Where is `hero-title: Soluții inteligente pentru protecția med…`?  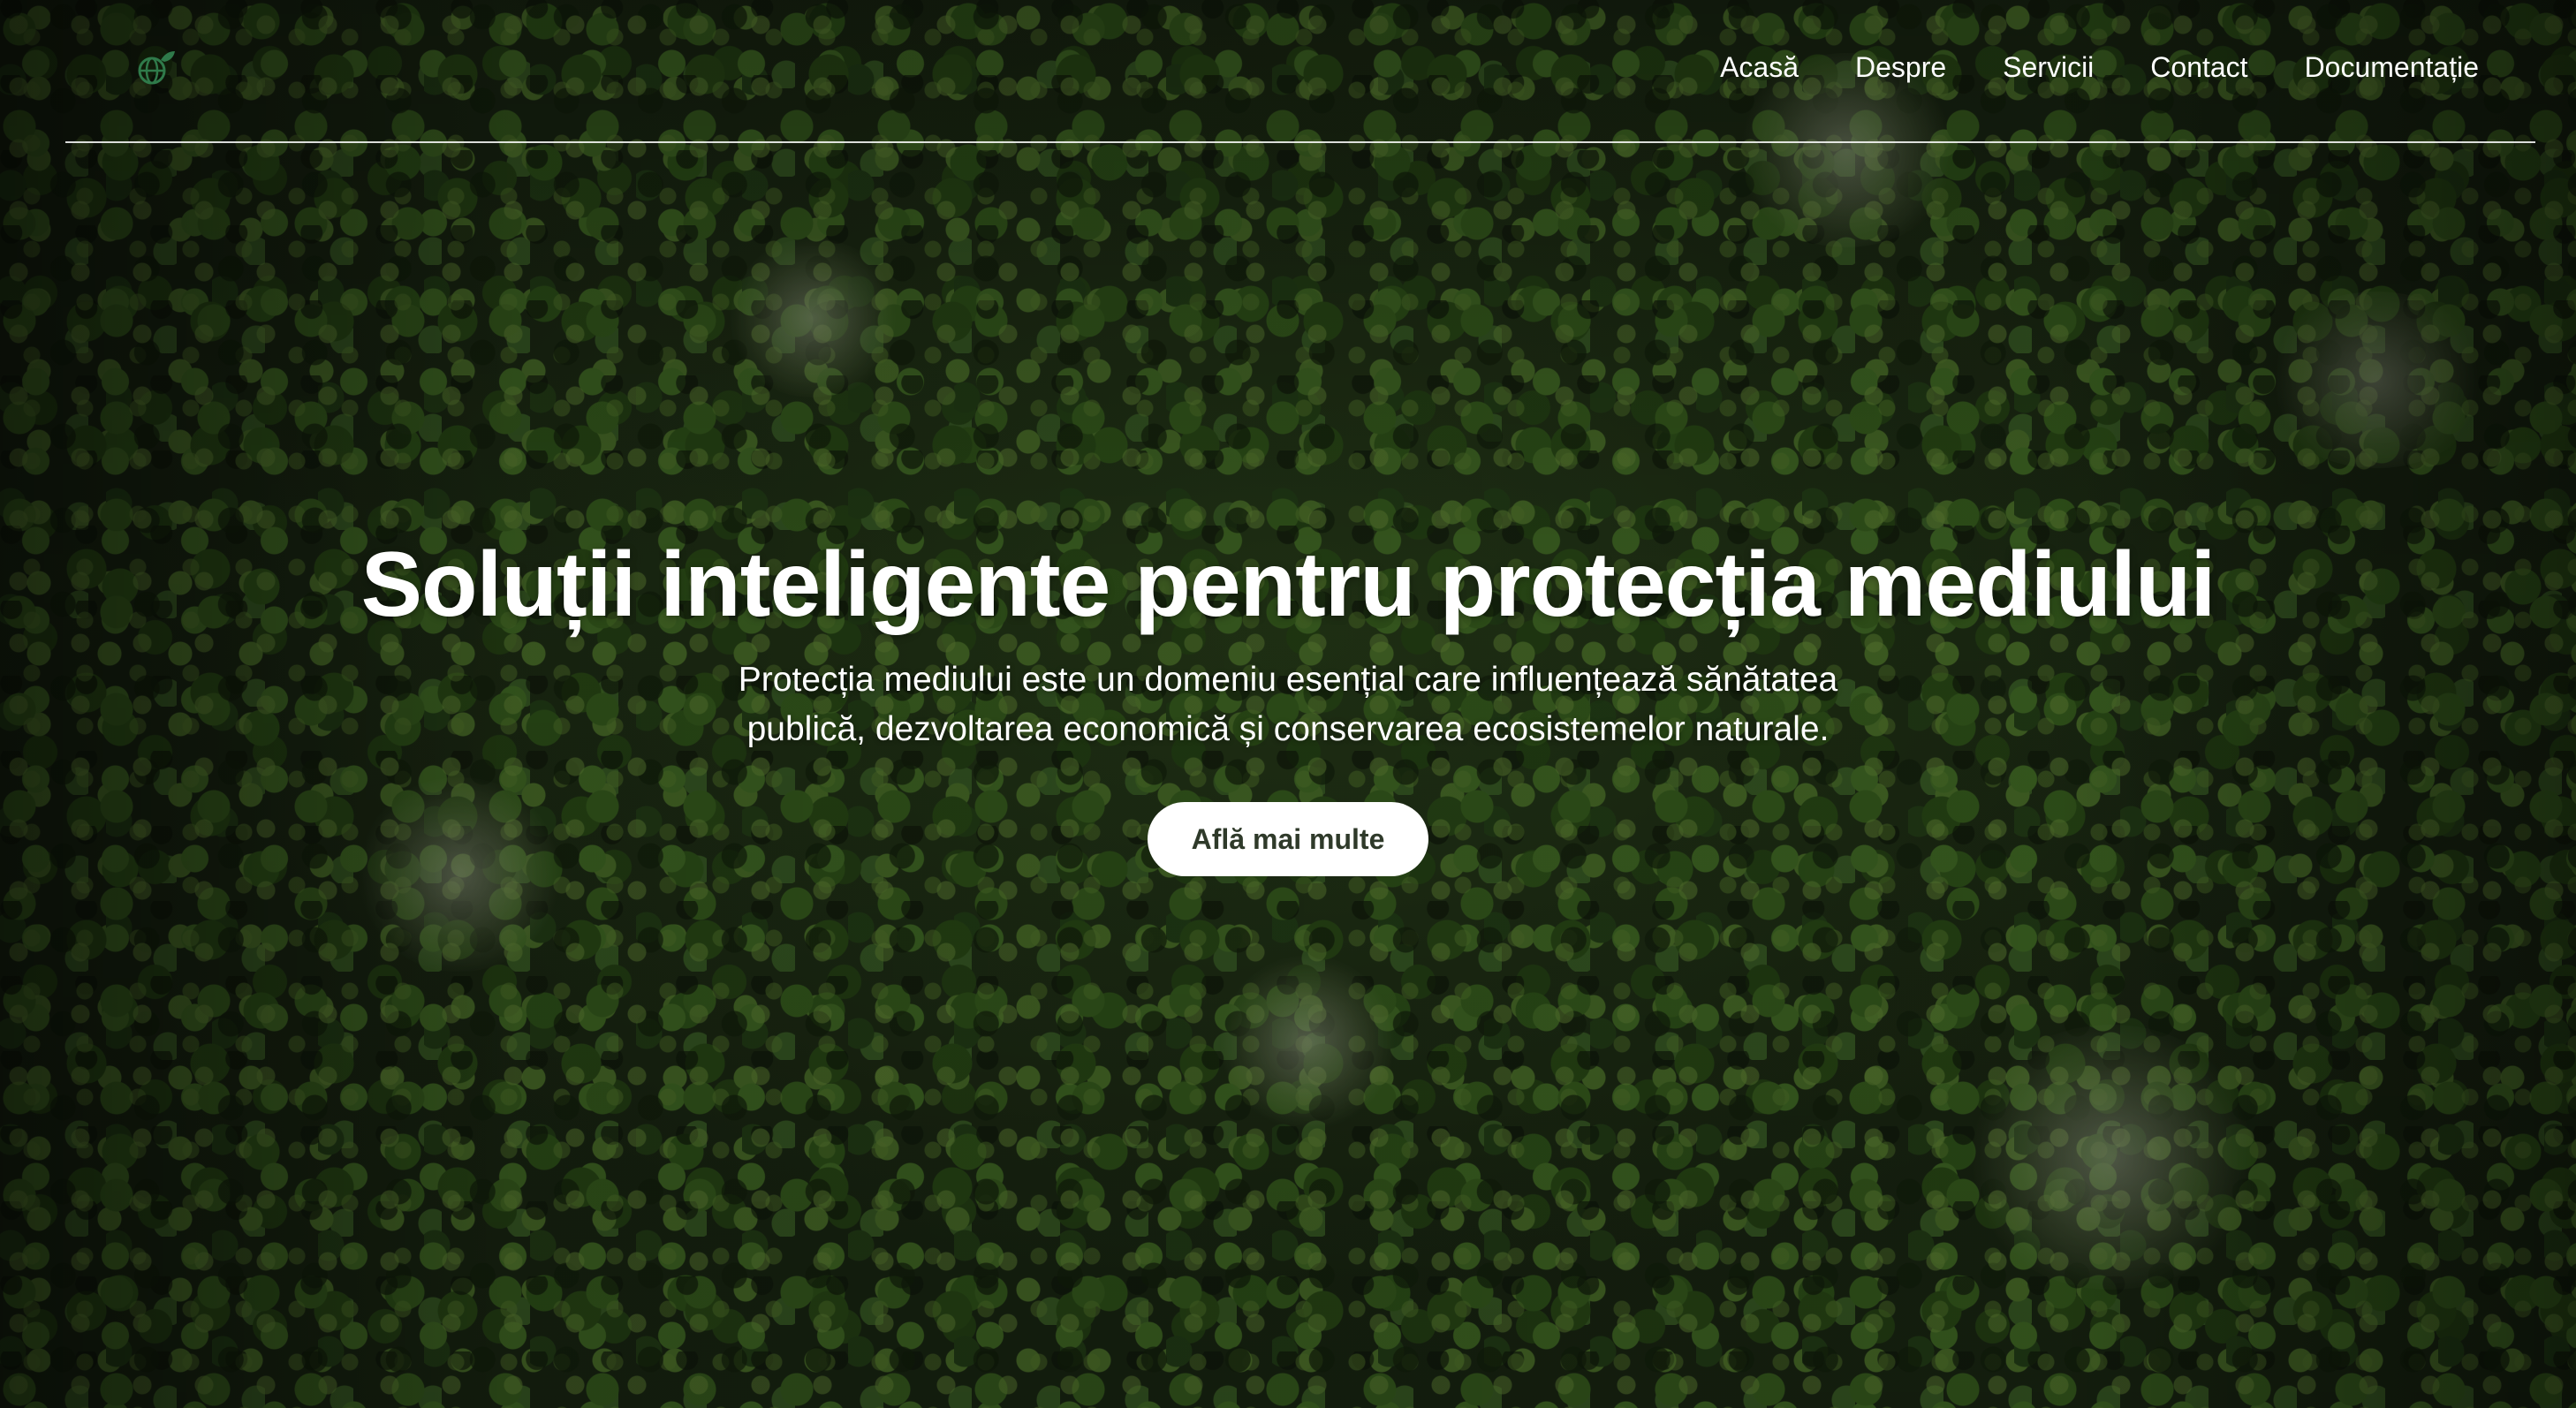
hero-title: Soluții inteligente pentru protecția med… is located at coordinates (1288, 585).